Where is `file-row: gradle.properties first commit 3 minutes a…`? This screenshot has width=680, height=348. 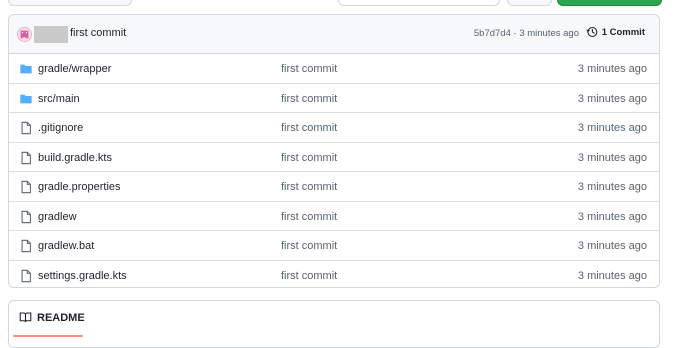
file-row: gradle.properties first commit 3 minutes a… is located at coordinates (334, 187).